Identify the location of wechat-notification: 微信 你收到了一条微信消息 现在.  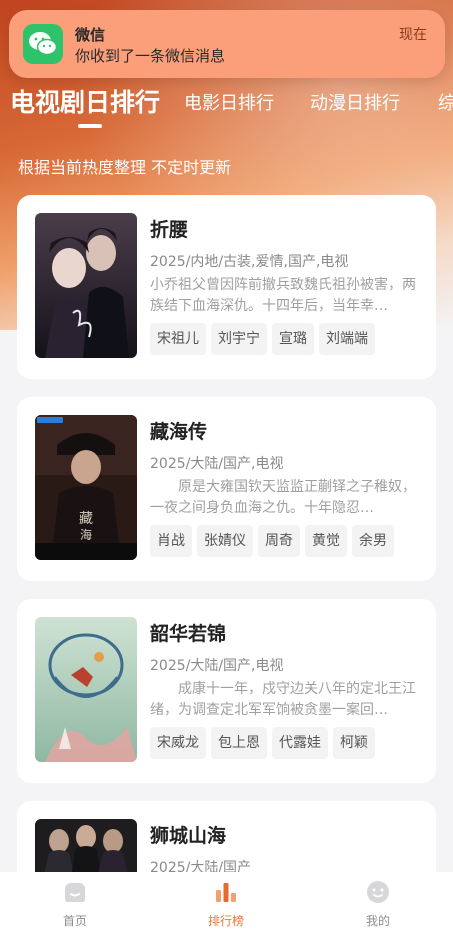
(227, 44).